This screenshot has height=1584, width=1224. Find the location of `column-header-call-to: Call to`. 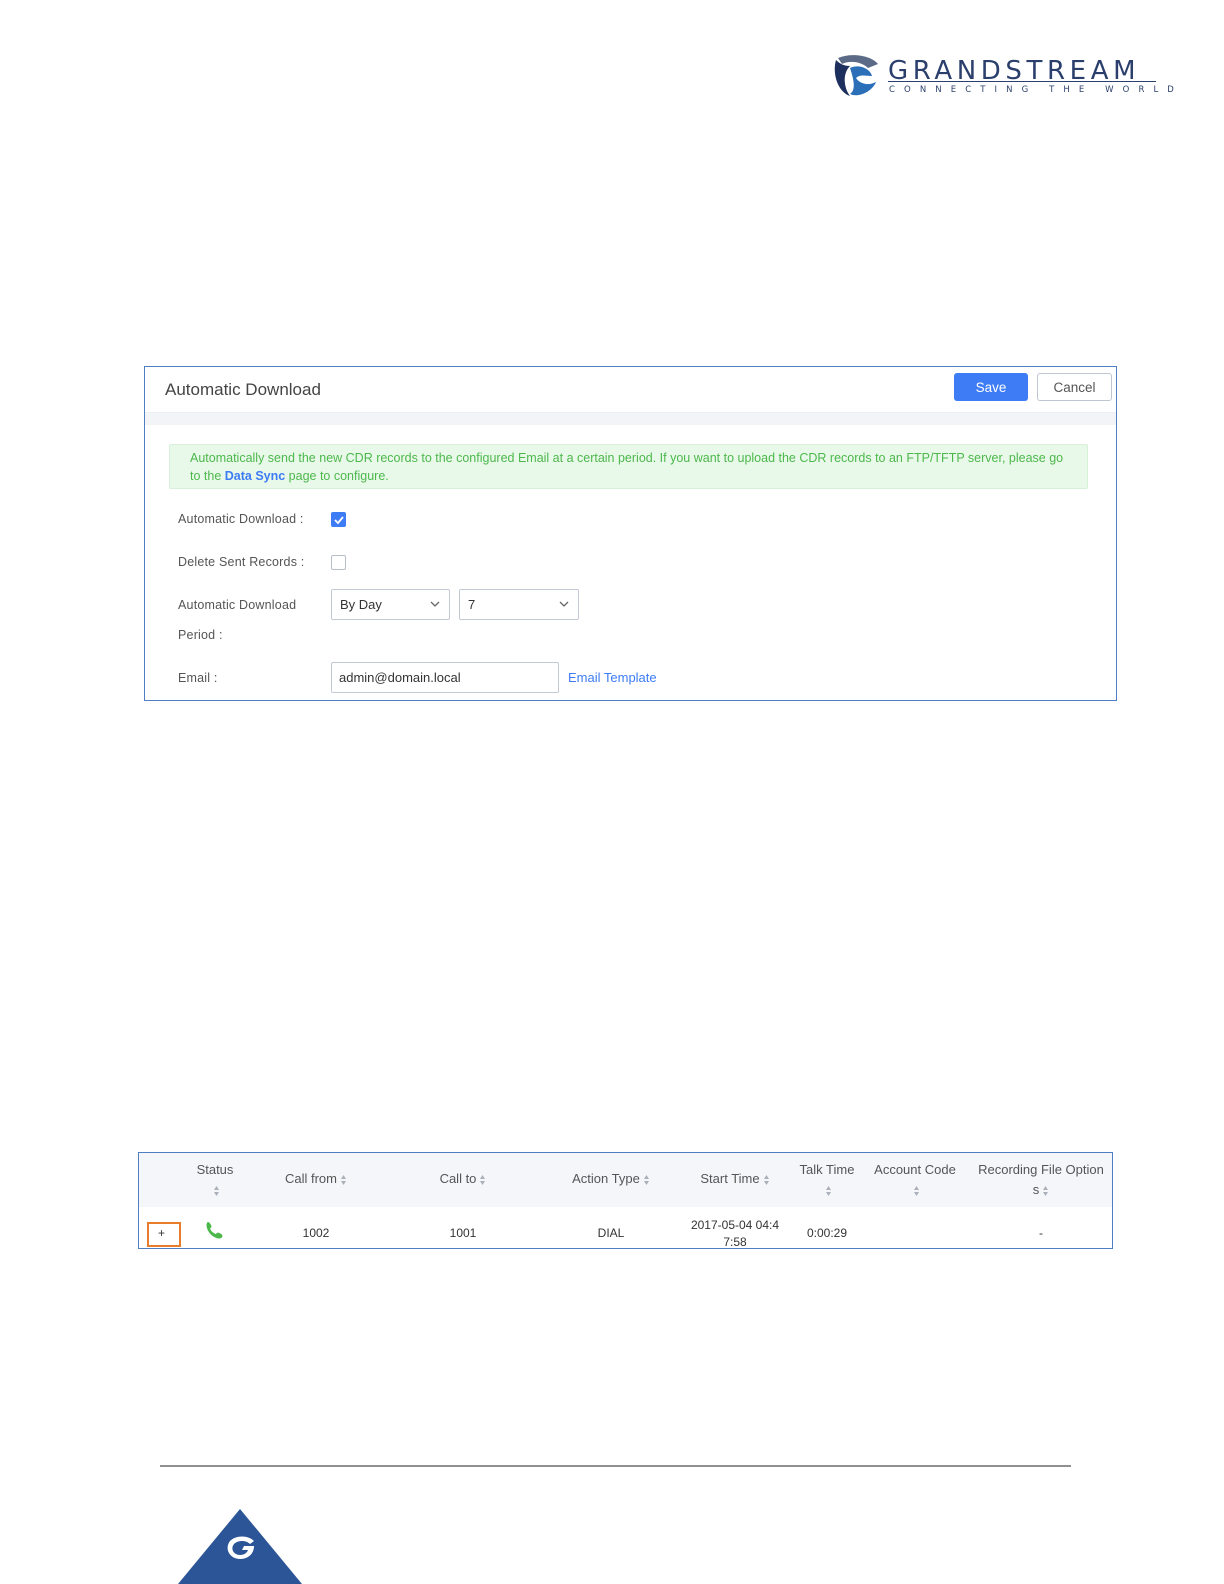

column-header-call-to: Call to is located at coordinates (463, 1179).